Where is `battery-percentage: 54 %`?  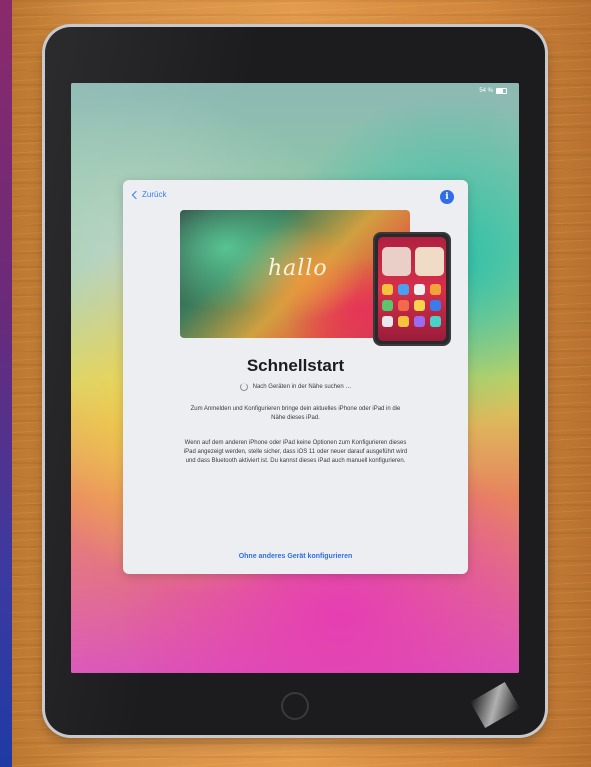
battery-percentage: 54 % is located at coordinates (486, 91).